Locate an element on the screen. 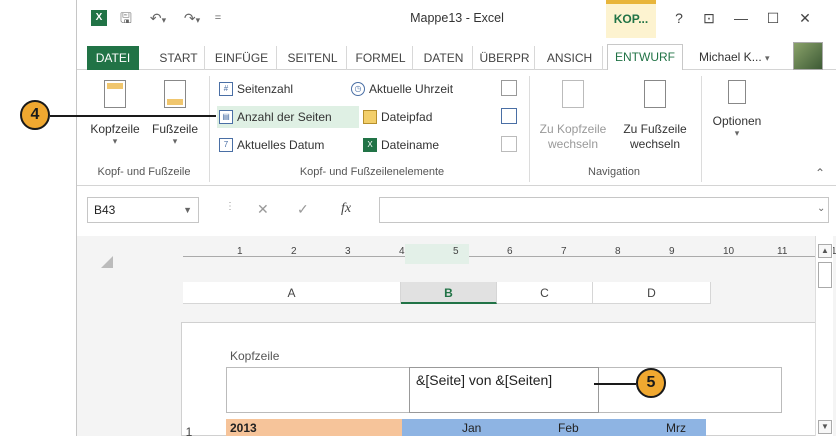 Image resolution: width=836 pixels, height=436 pixels. minimize-button: — is located at coordinates (741, 18).